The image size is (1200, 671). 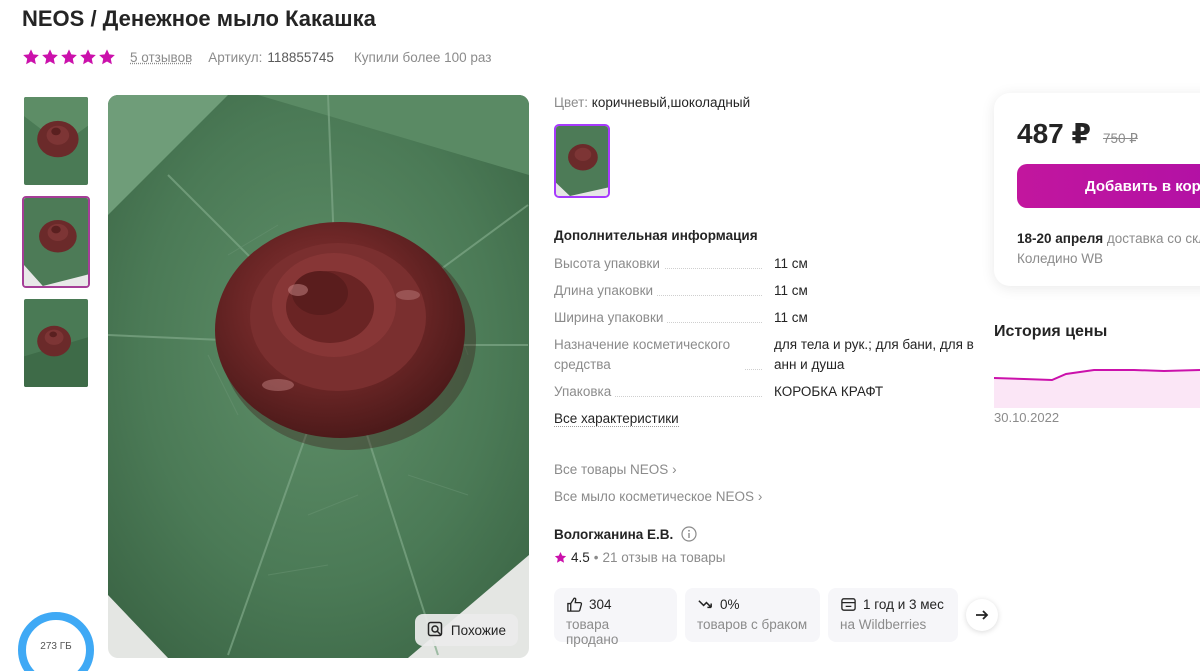 What do you see at coordinates (585, 392) in the screenshot?
I see `spec-name: Упаковка` at bounding box center [585, 392].